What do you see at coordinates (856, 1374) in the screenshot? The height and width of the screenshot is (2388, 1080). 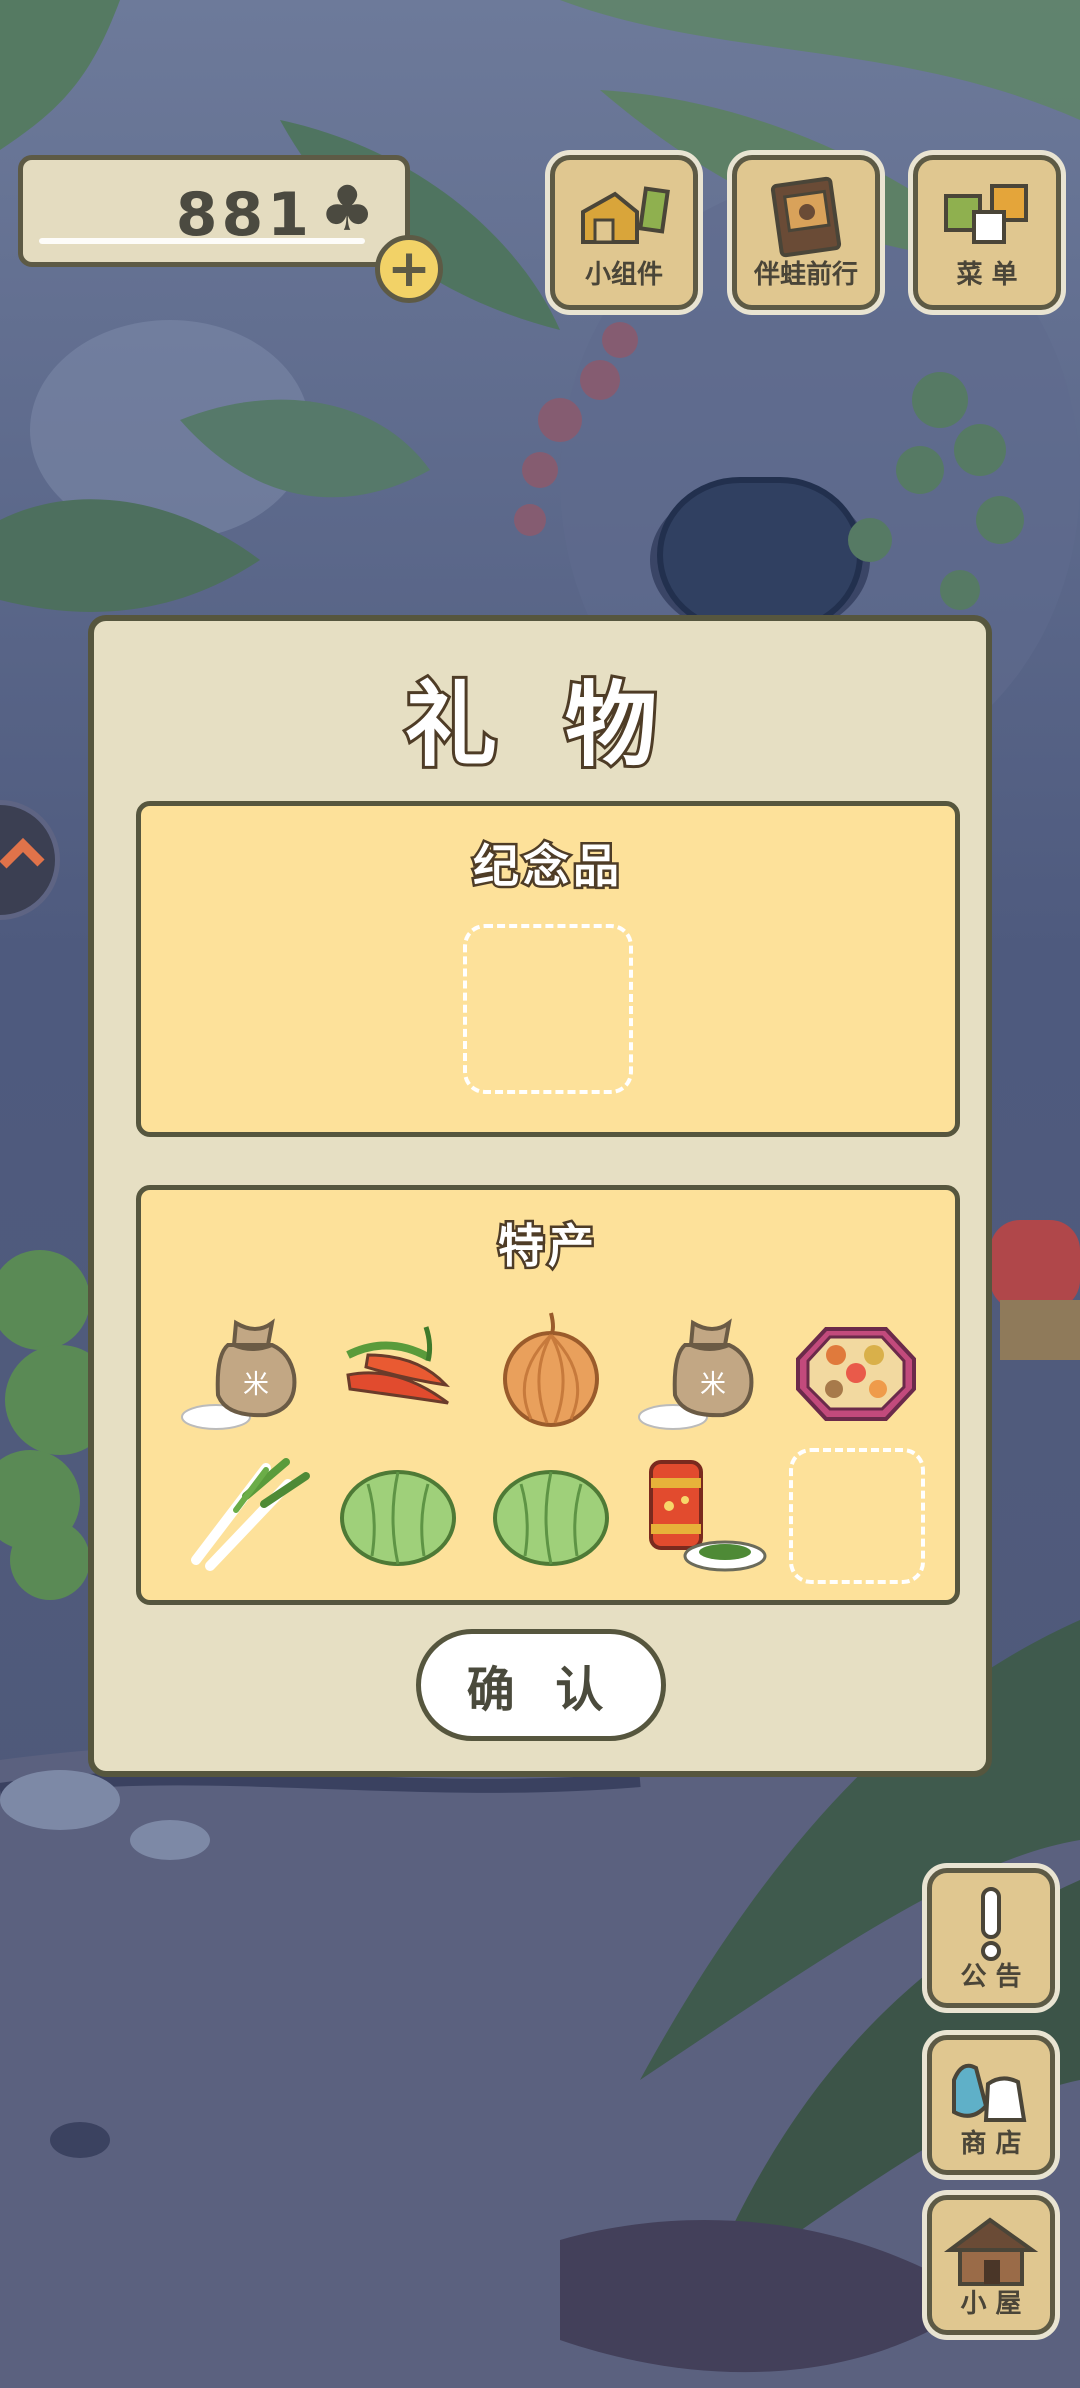 I see `bento-box-icon` at bounding box center [856, 1374].